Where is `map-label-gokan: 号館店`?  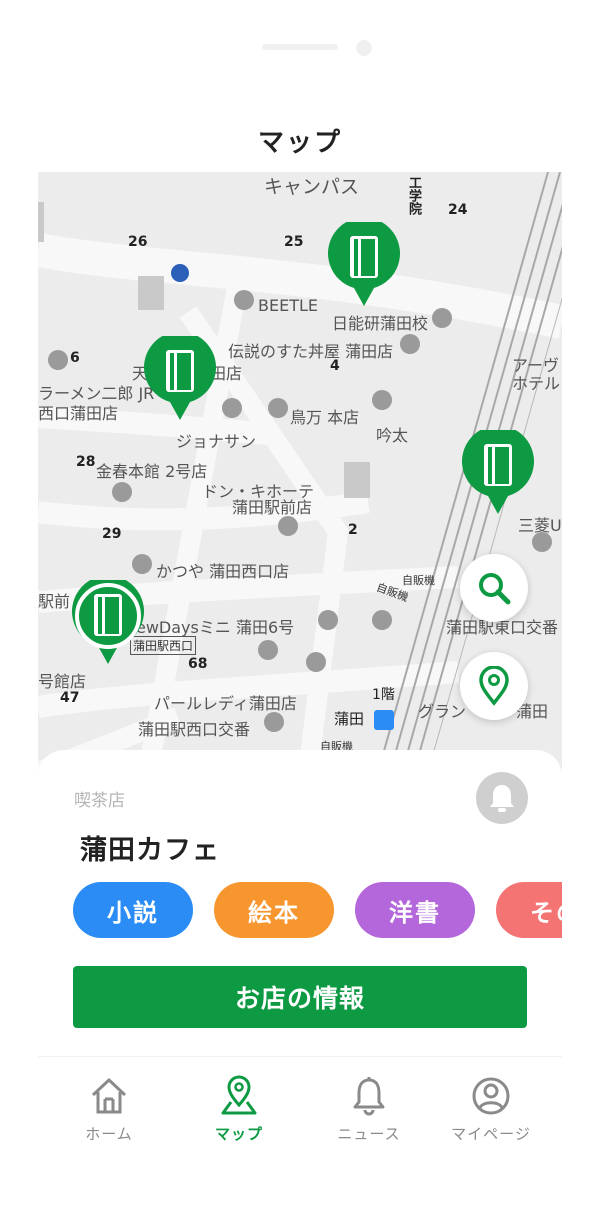 map-label-gokan: 号館店 is located at coordinates (62, 681).